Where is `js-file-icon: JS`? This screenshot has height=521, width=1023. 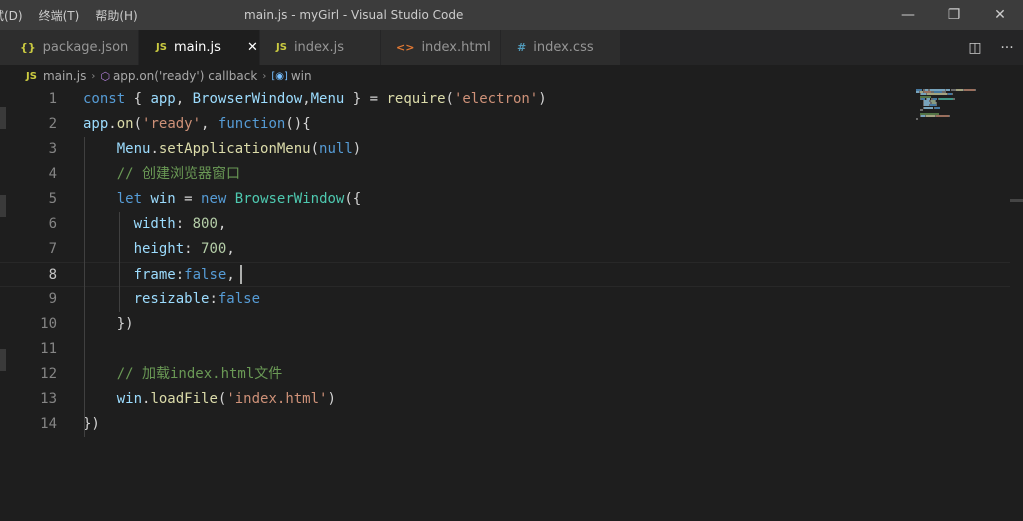 js-file-icon: JS is located at coordinates (281, 47).